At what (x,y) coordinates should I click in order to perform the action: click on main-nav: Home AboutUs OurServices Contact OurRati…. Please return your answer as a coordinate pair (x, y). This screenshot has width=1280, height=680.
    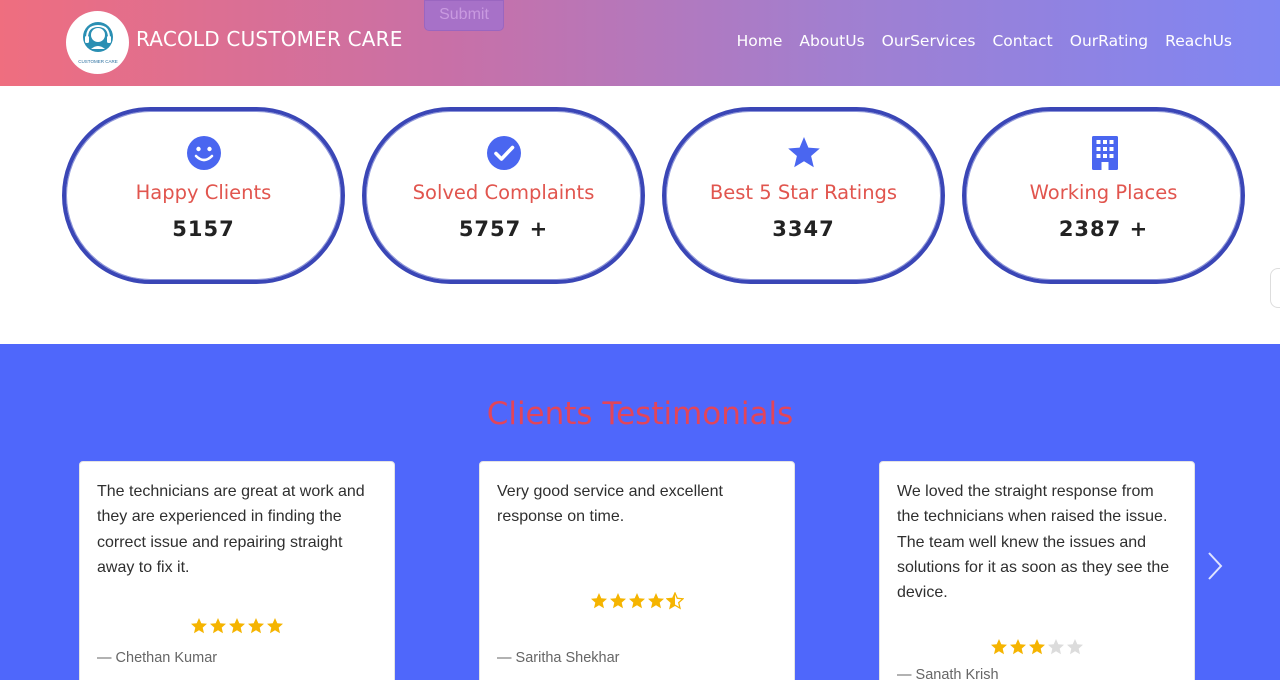
    Looking at the image, I should click on (984, 41).